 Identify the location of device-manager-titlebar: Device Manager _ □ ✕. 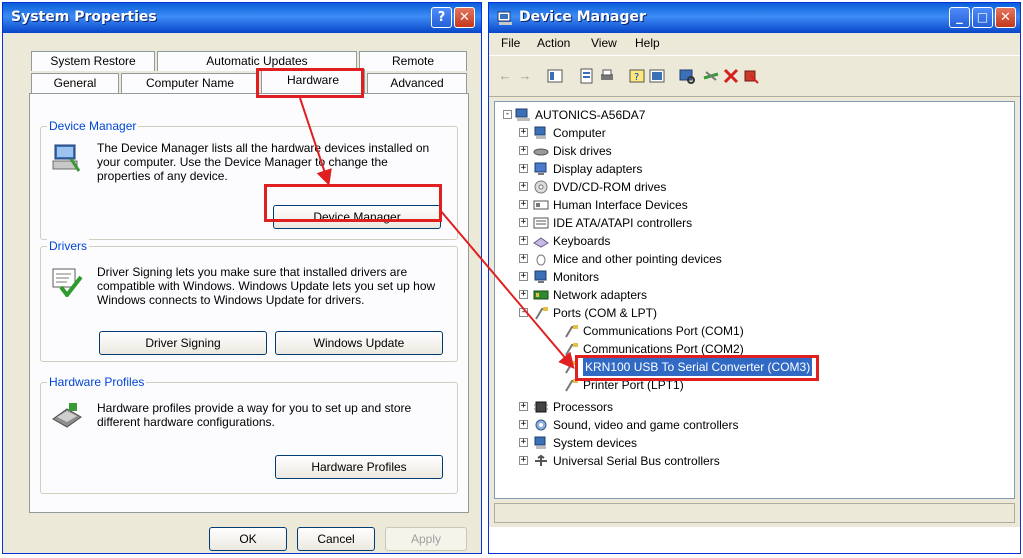
(754, 18).